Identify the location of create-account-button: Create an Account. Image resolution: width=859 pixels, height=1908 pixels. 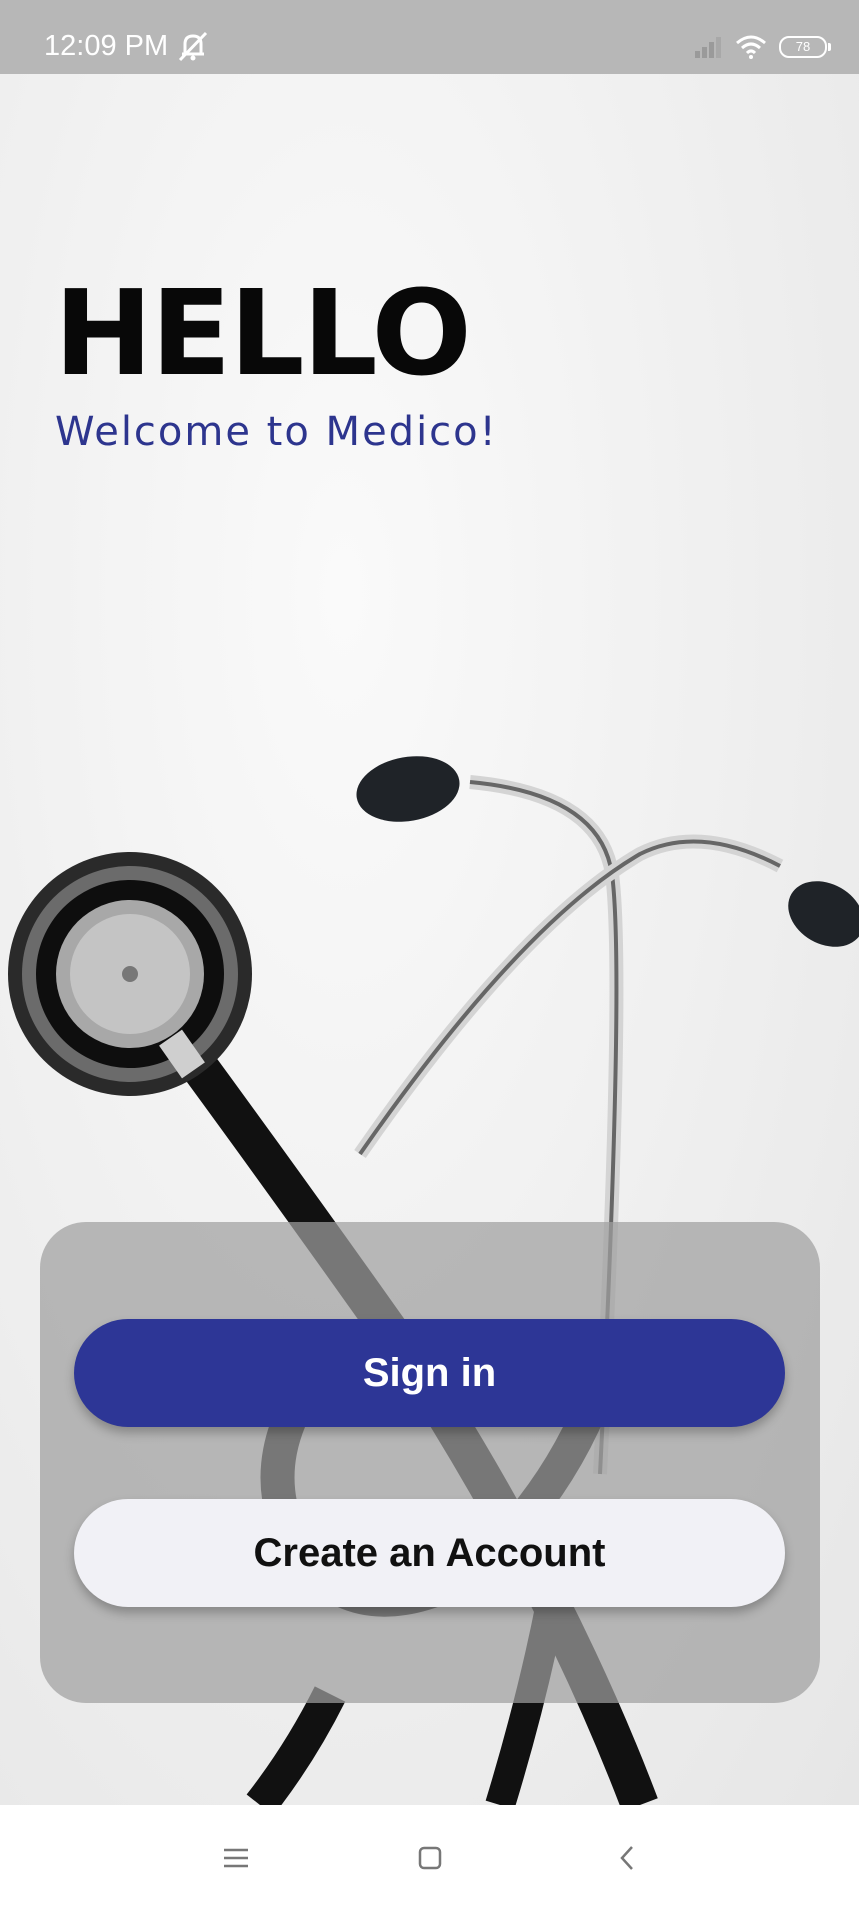
(429, 1553).